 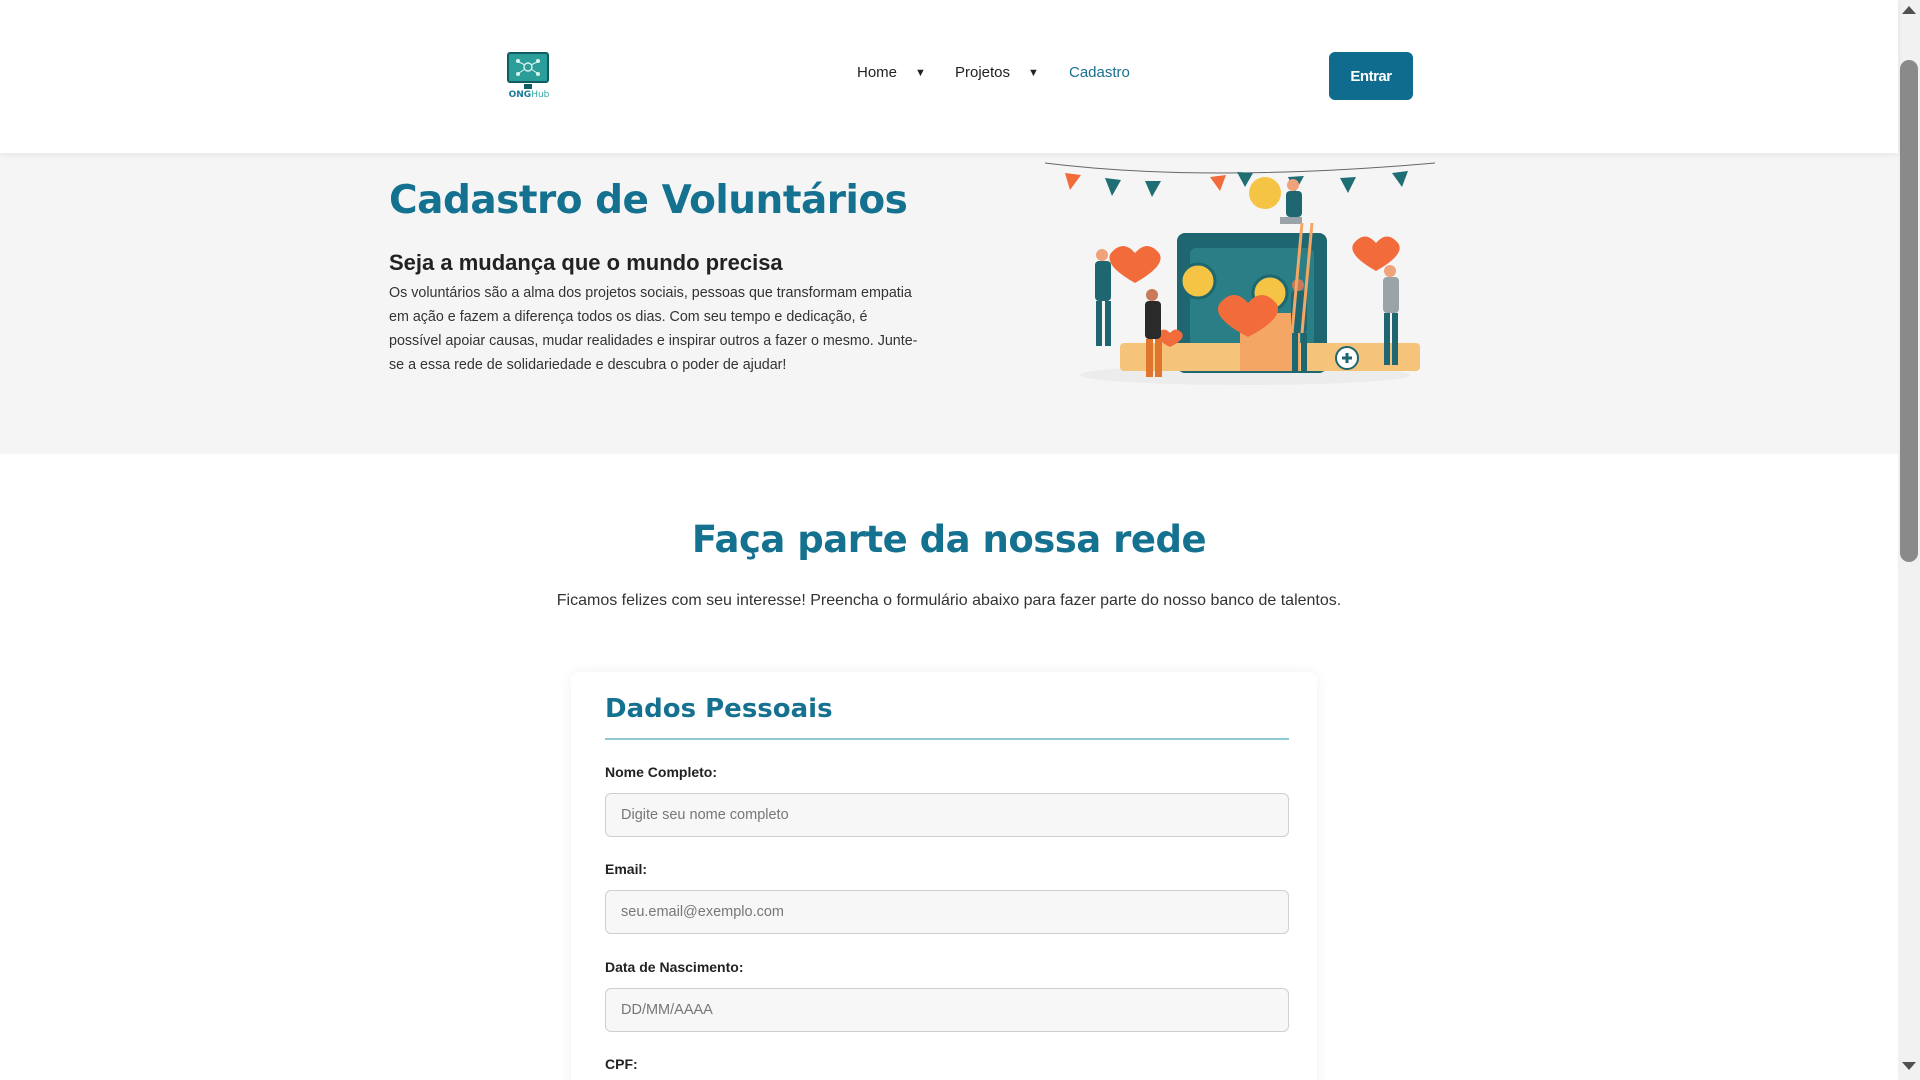 What do you see at coordinates (947, 739) in the screenshot?
I see `section-divider` at bounding box center [947, 739].